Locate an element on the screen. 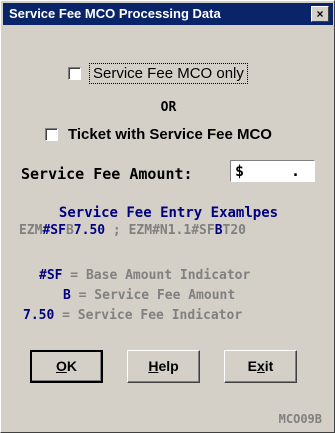 Image resolution: width=335 pixels, height=433 pixels. or-label: OR is located at coordinates (168, 107).